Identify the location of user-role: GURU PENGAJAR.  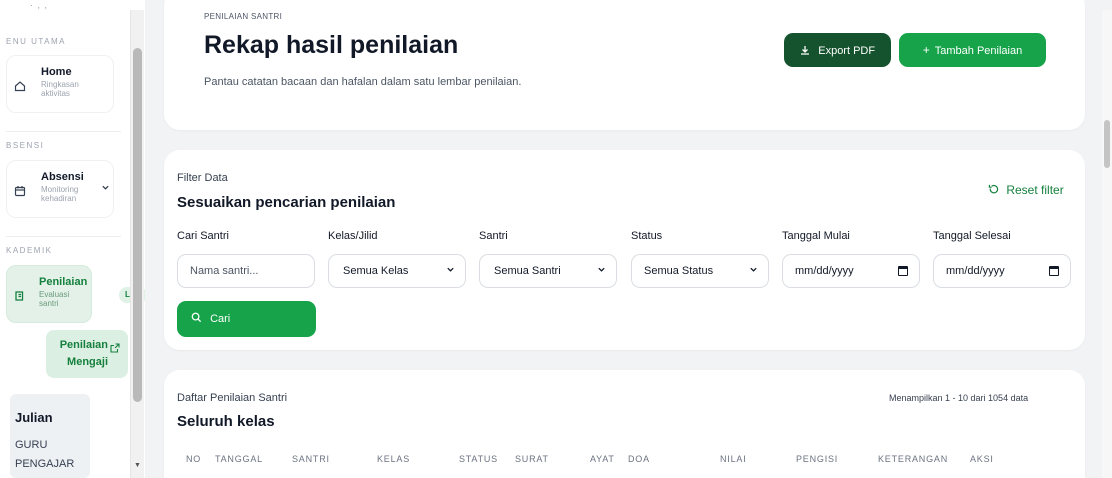
(45, 454).